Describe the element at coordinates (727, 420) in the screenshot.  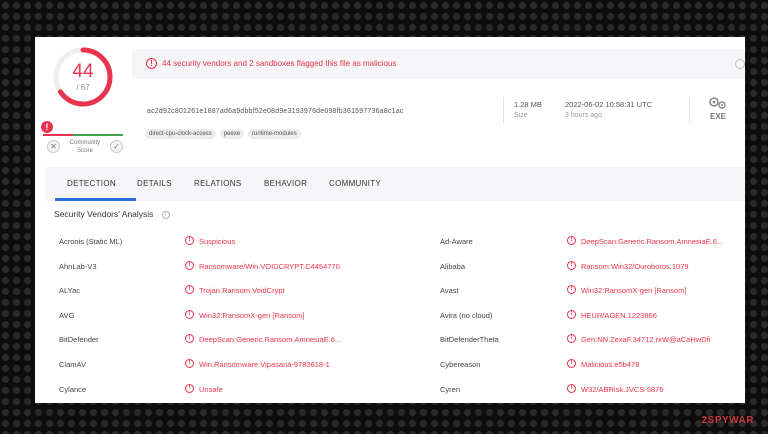
I see `watermark: 2SPYWAR` at that location.